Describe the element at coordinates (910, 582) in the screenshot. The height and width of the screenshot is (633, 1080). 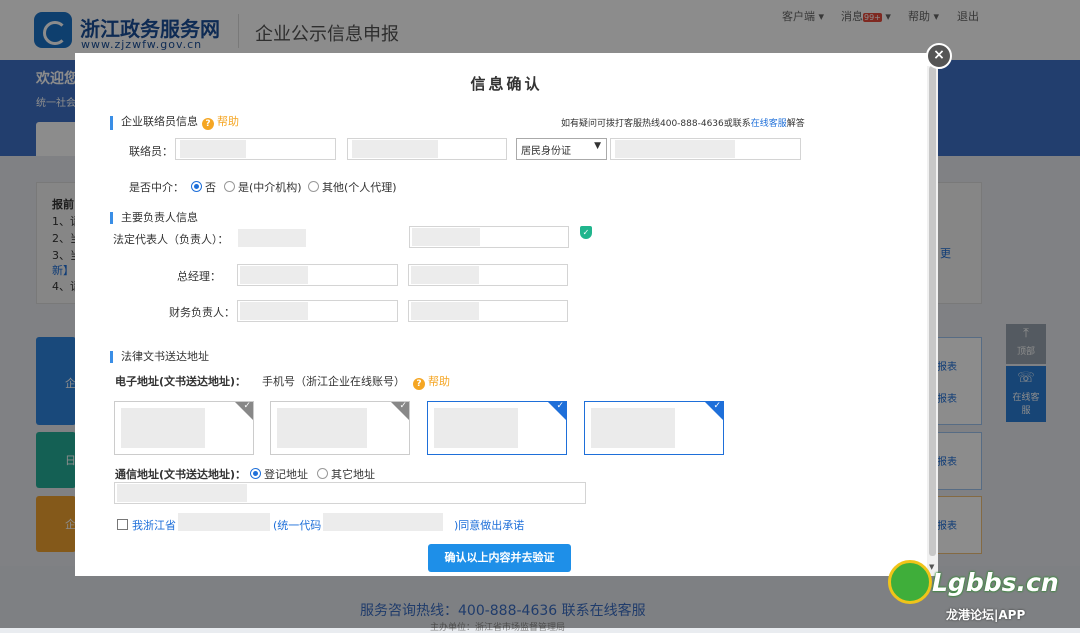
I see `watermark-logo-icon` at that location.